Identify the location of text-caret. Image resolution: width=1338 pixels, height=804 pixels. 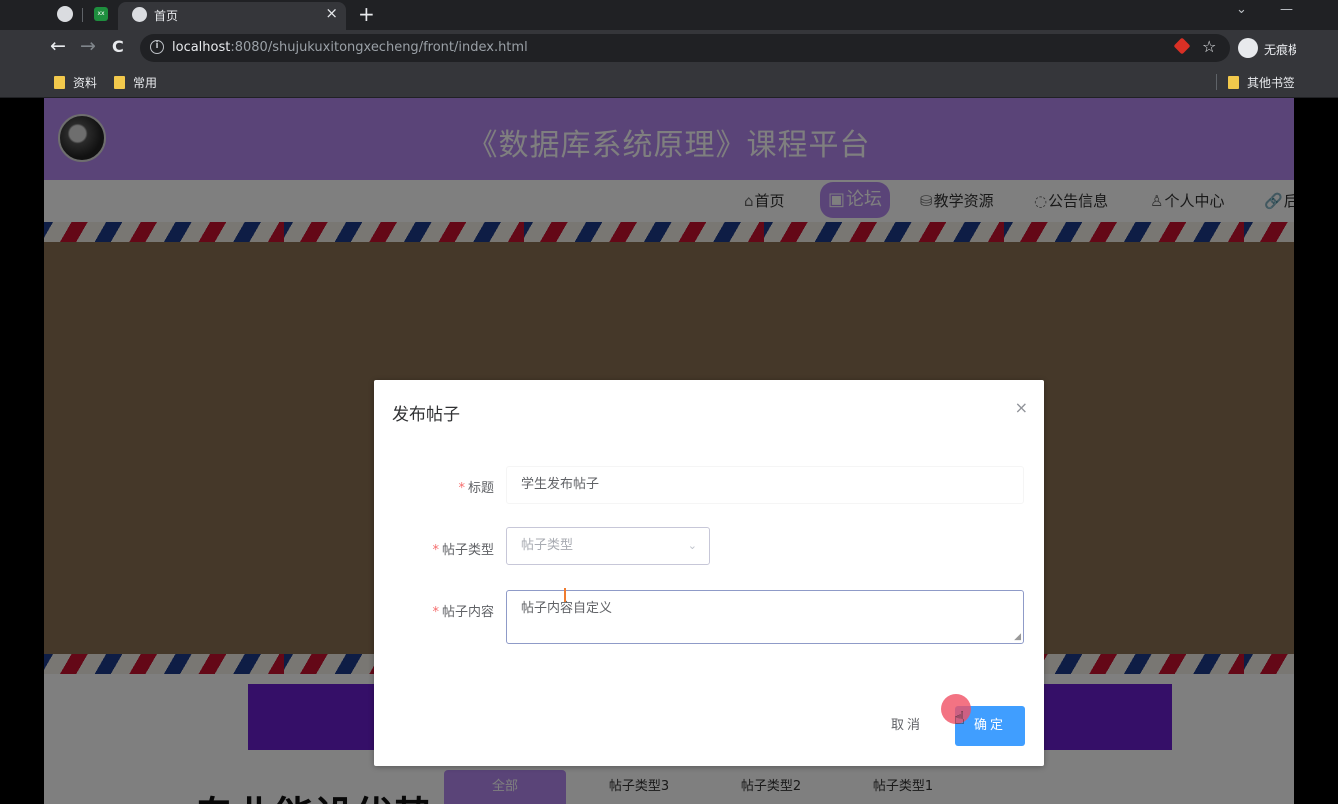
(565, 595).